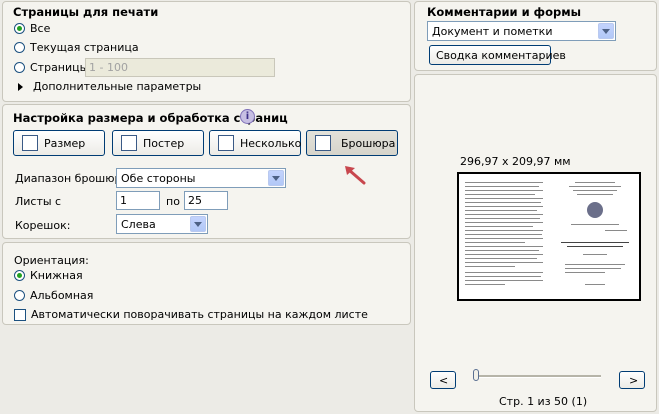 This screenshot has height=414, width=659. What do you see at coordinates (504, 12) in the screenshot?
I see `comments-title: Комментарии и формы` at bounding box center [504, 12].